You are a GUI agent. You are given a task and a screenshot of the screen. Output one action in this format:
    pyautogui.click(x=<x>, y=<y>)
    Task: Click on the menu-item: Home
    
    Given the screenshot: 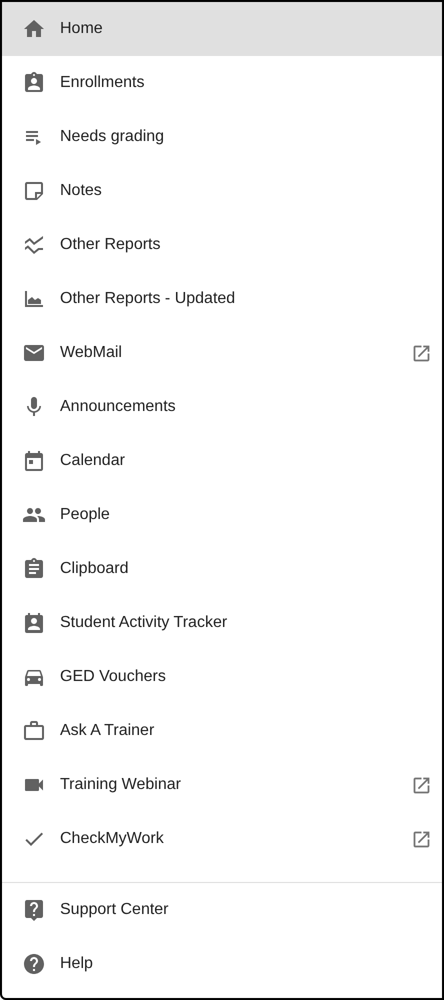 What is the action you would take?
    pyautogui.click(x=222, y=29)
    